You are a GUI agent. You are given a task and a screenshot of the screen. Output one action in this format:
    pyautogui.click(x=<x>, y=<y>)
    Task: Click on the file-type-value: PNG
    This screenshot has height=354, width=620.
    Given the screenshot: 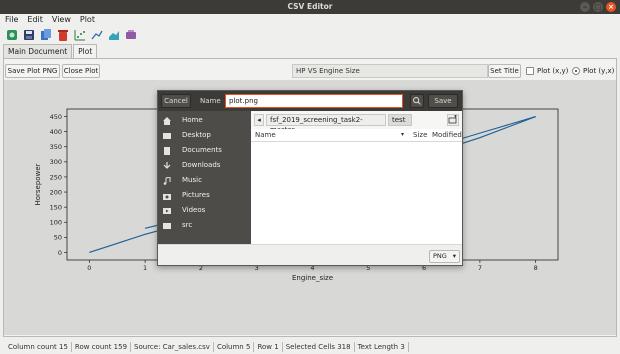 What is the action you would take?
    pyautogui.click(x=440, y=256)
    